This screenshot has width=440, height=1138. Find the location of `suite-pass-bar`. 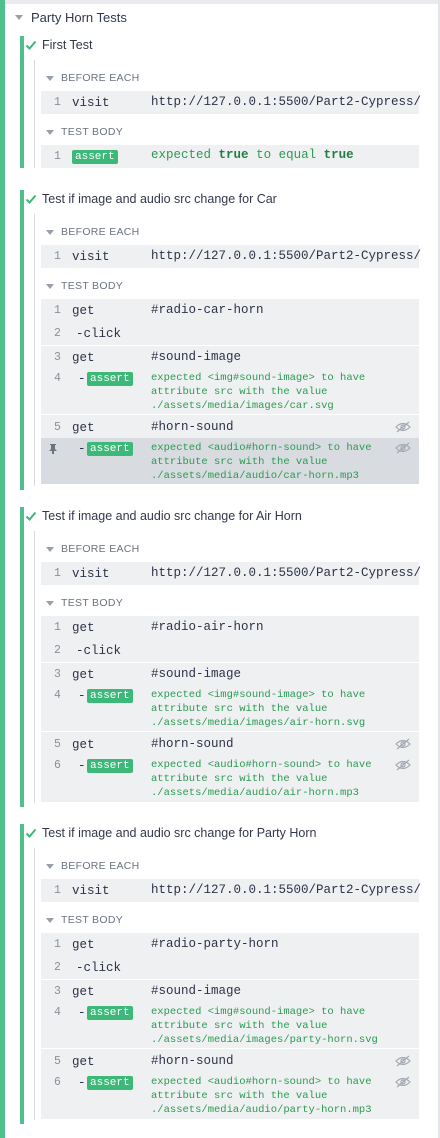

suite-pass-bar is located at coordinates (2, 569).